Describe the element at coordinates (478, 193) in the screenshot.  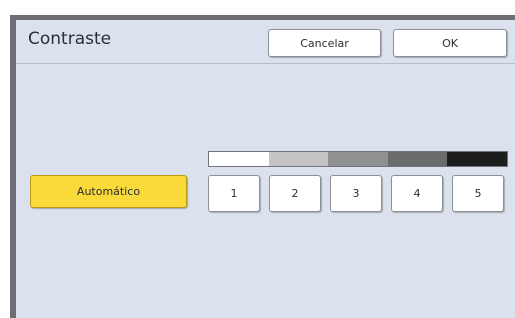
I see `contrast-level-5-button: 5` at that location.